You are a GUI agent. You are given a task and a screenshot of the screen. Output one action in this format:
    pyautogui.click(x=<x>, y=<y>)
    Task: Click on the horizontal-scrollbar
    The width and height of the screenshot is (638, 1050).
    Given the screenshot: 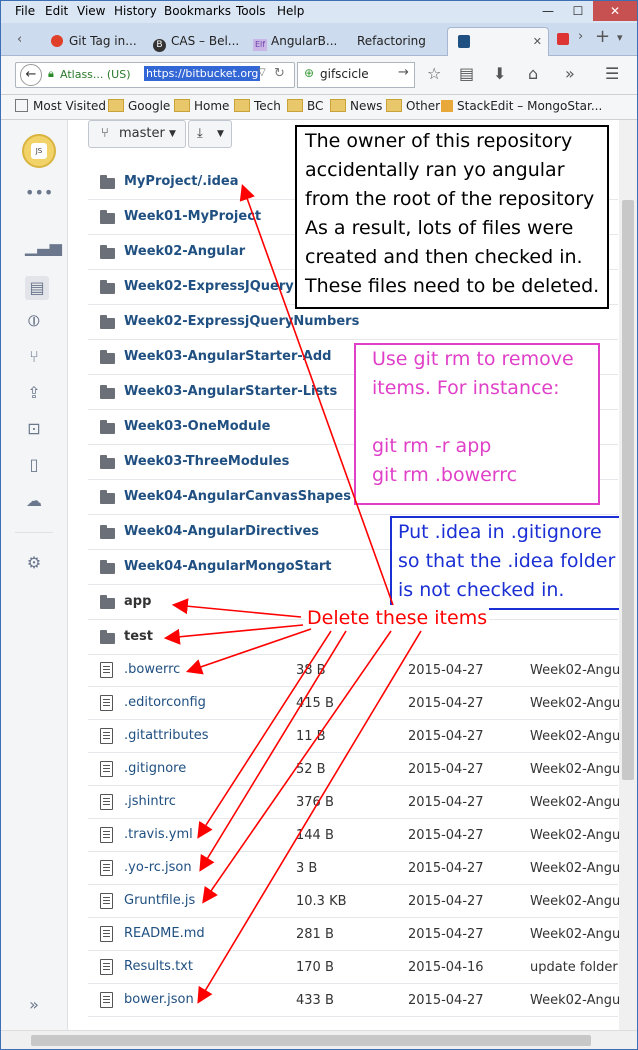 What is the action you would take?
    pyautogui.click(x=319, y=1039)
    